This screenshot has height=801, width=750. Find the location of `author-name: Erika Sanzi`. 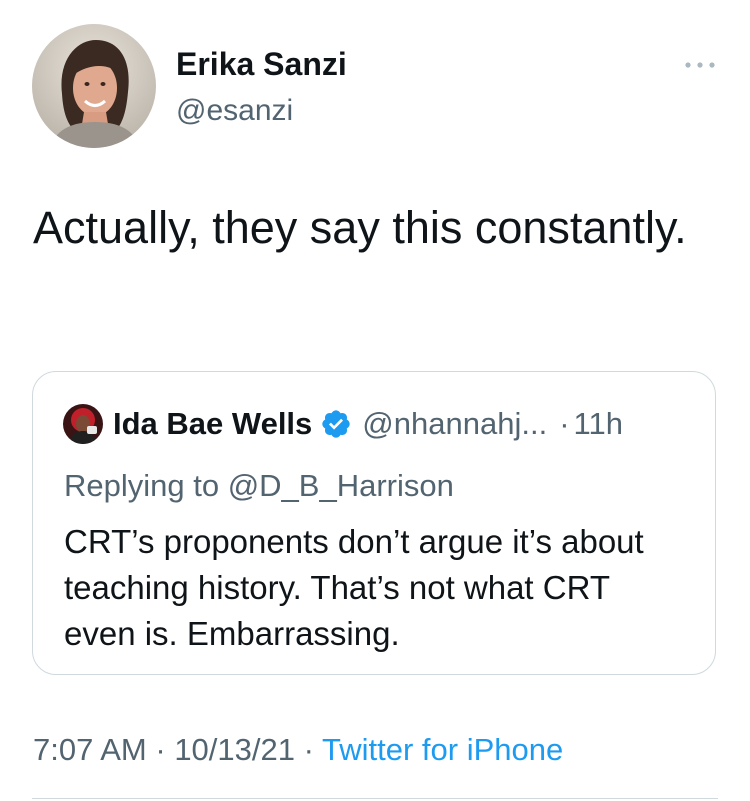

author-name: Erika Sanzi is located at coordinates (261, 64).